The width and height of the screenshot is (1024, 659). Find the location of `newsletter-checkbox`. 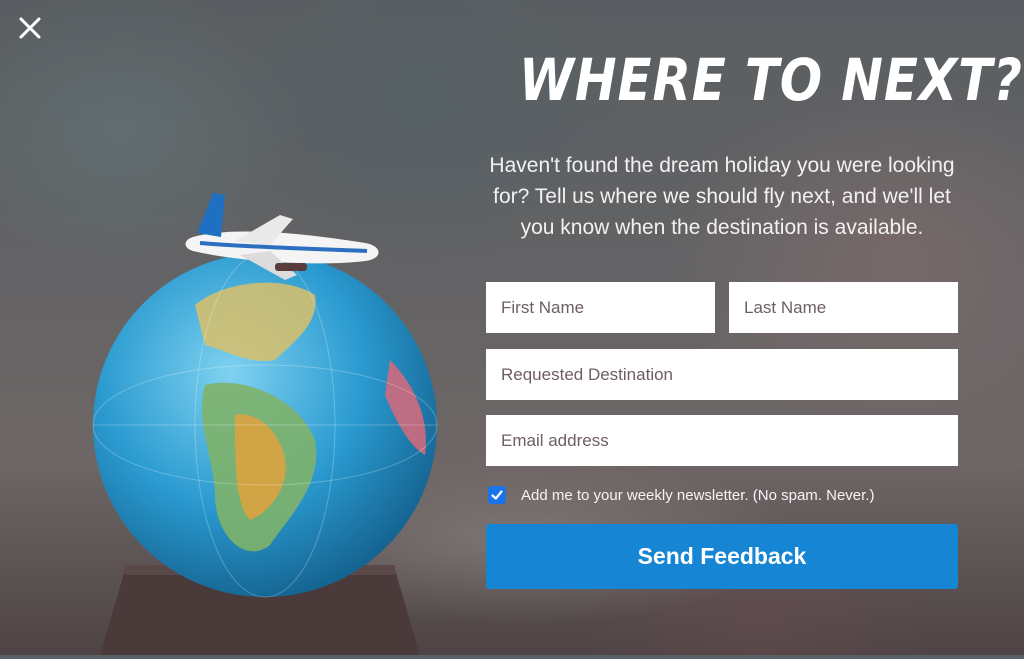

newsletter-checkbox is located at coordinates (497, 495).